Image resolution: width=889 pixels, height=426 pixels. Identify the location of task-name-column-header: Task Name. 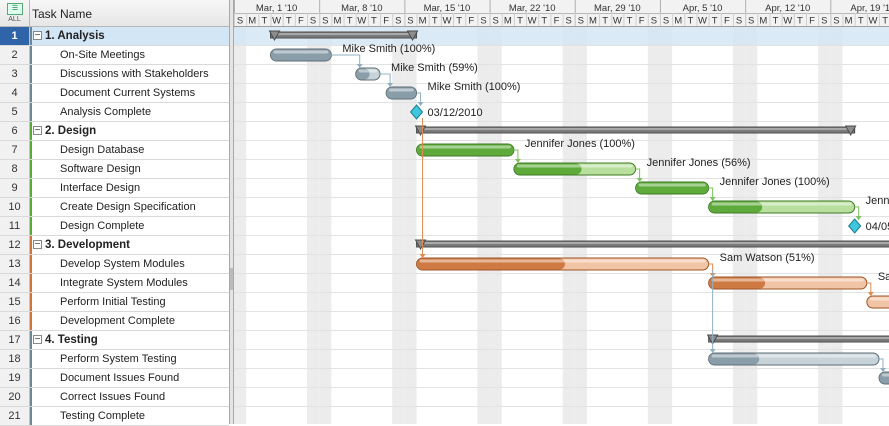
(62, 14).